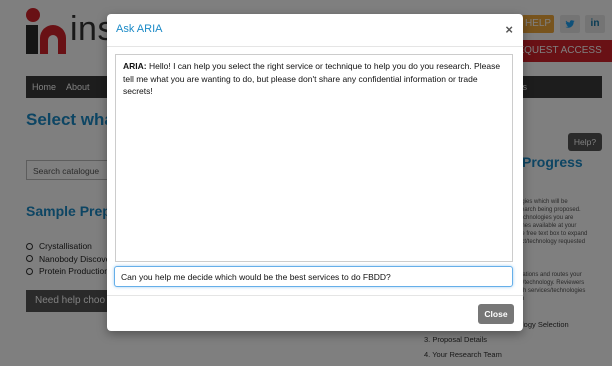 The image size is (612, 366). I want to click on chat-speaker: ARIA:, so click(135, 66).